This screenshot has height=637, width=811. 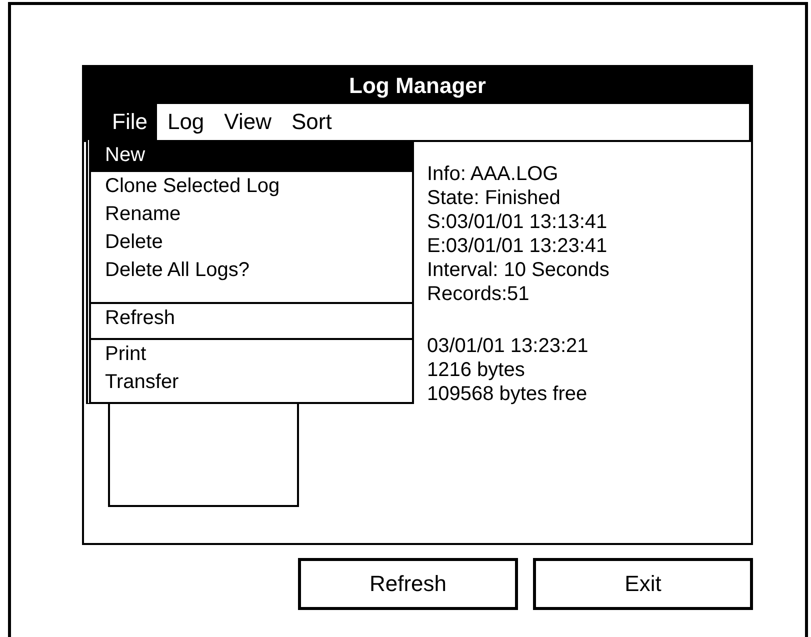 I want to click on info-text: S:03/01/01 13:13:41, so click(x=517, y=222).